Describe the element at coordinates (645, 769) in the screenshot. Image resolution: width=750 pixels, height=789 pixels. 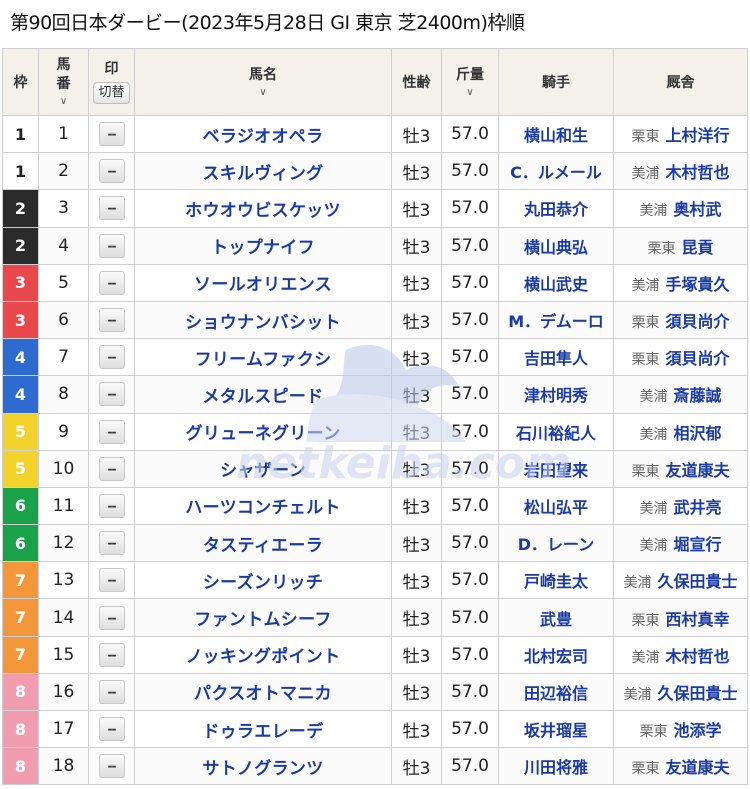
I see `stable-area: 栗東` at that location.